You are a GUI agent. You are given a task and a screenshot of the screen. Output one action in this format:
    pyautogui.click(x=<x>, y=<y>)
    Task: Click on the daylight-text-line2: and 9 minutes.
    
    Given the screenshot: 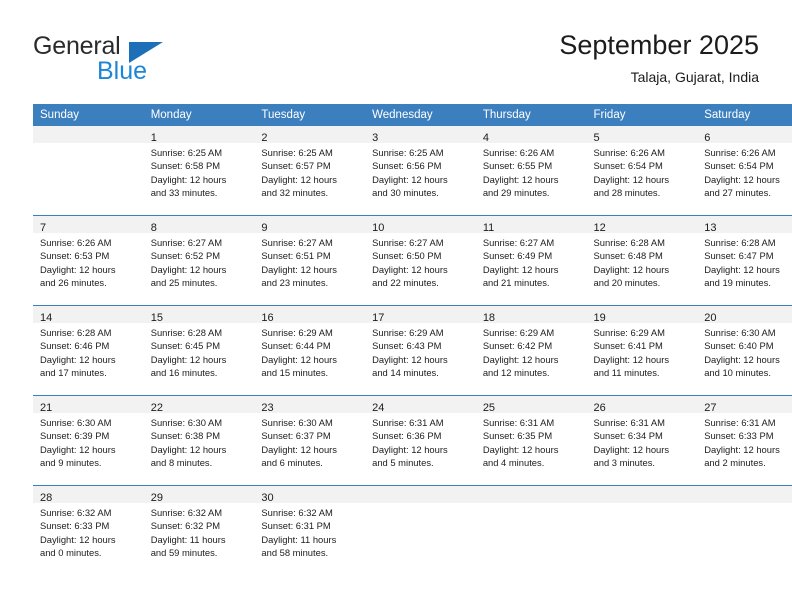 What is the action you would take?
    pyautogui.click(x=71, y=462)
    